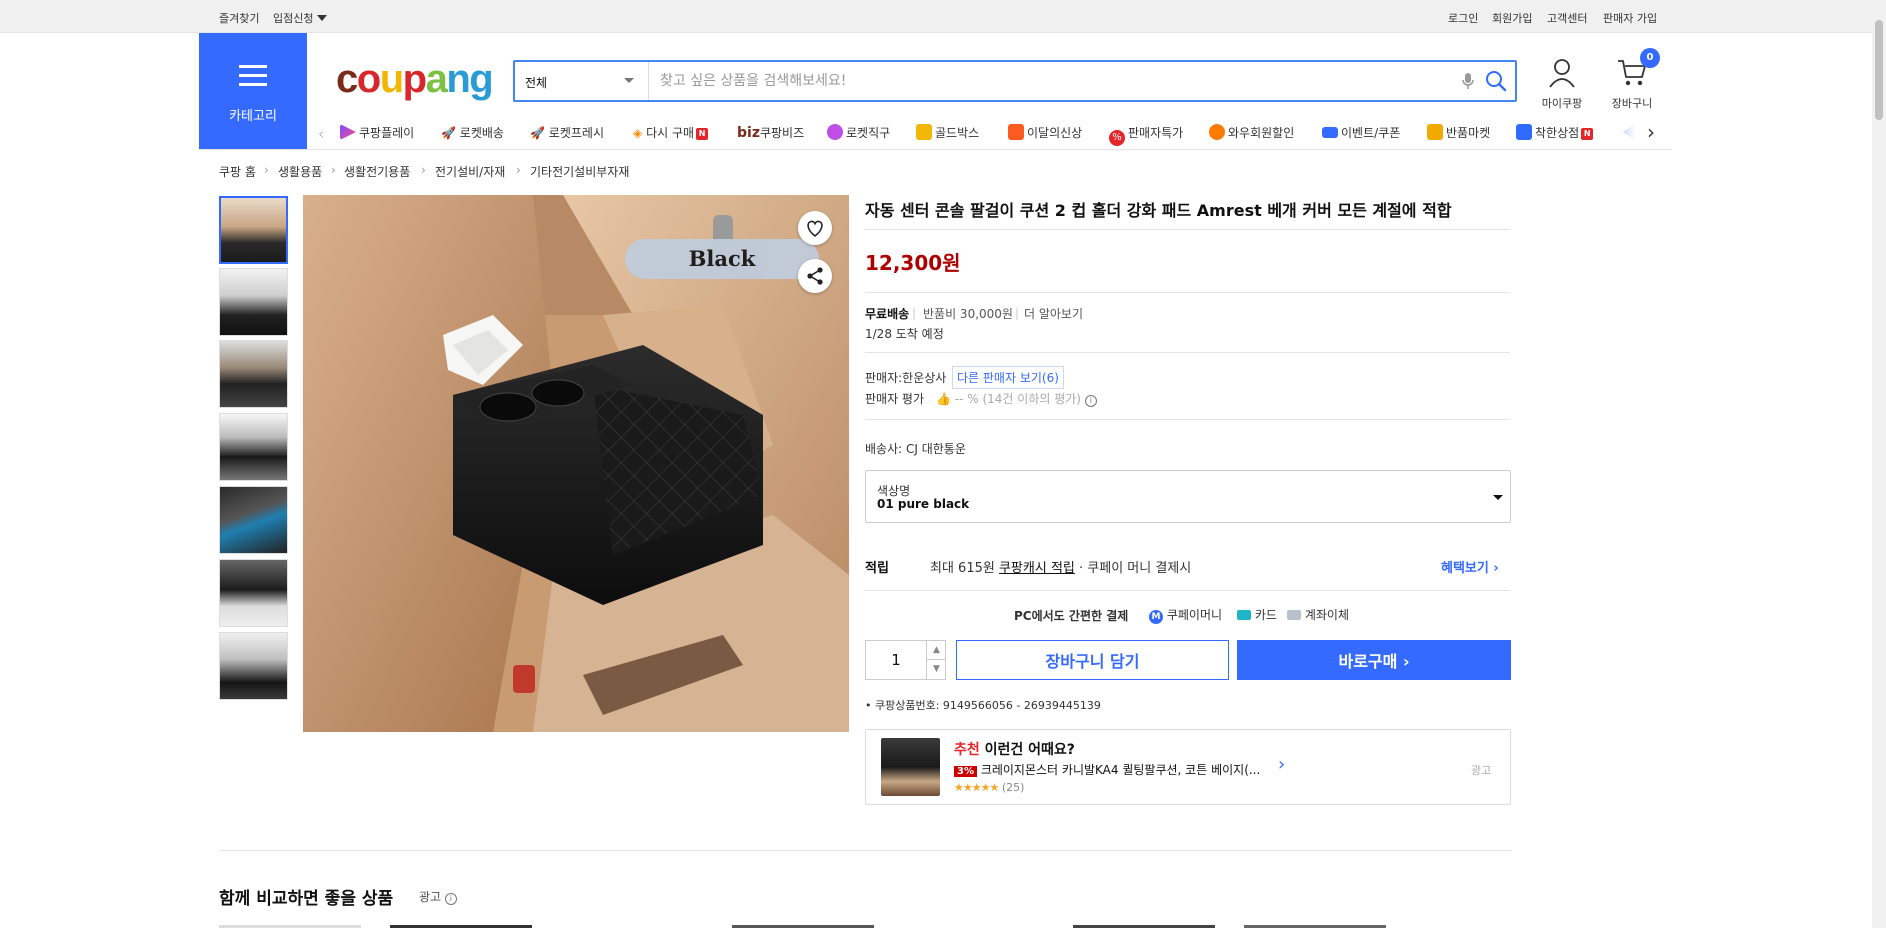  What do you see at coordinates (1435, 132) in the screenshot?
I see `store-icon` at bounding box center [1435, 132].